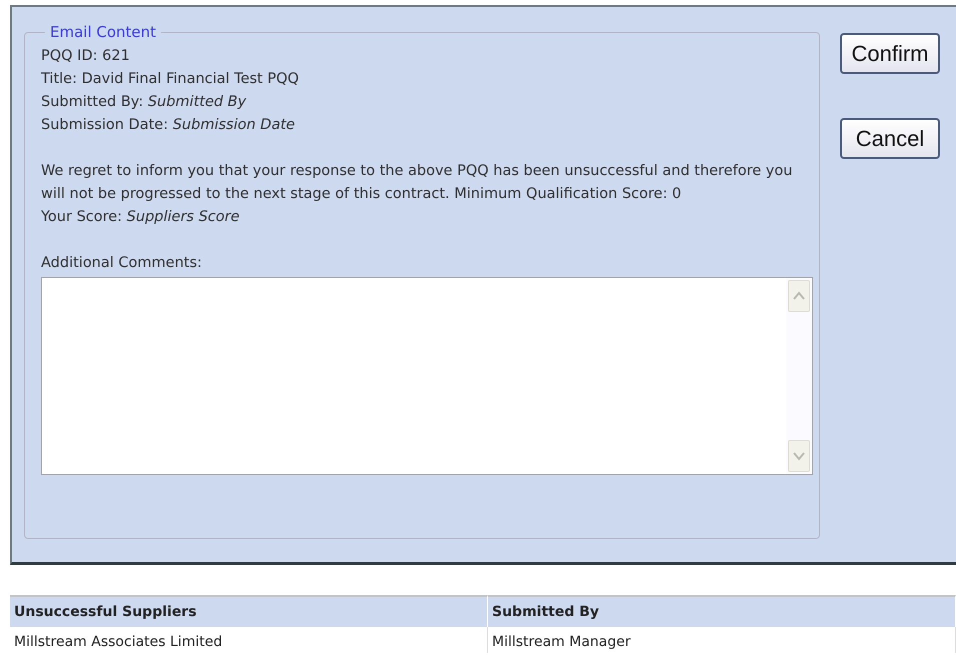 This screenshot has height=660, width=956. I want to click on message-text: We regret to inform you that your response to the above PQQ has been unsuccessful and therefore you will not be progressed to the next stage of this contract. Minimum Qualification Score: 0, so click(417, 183).